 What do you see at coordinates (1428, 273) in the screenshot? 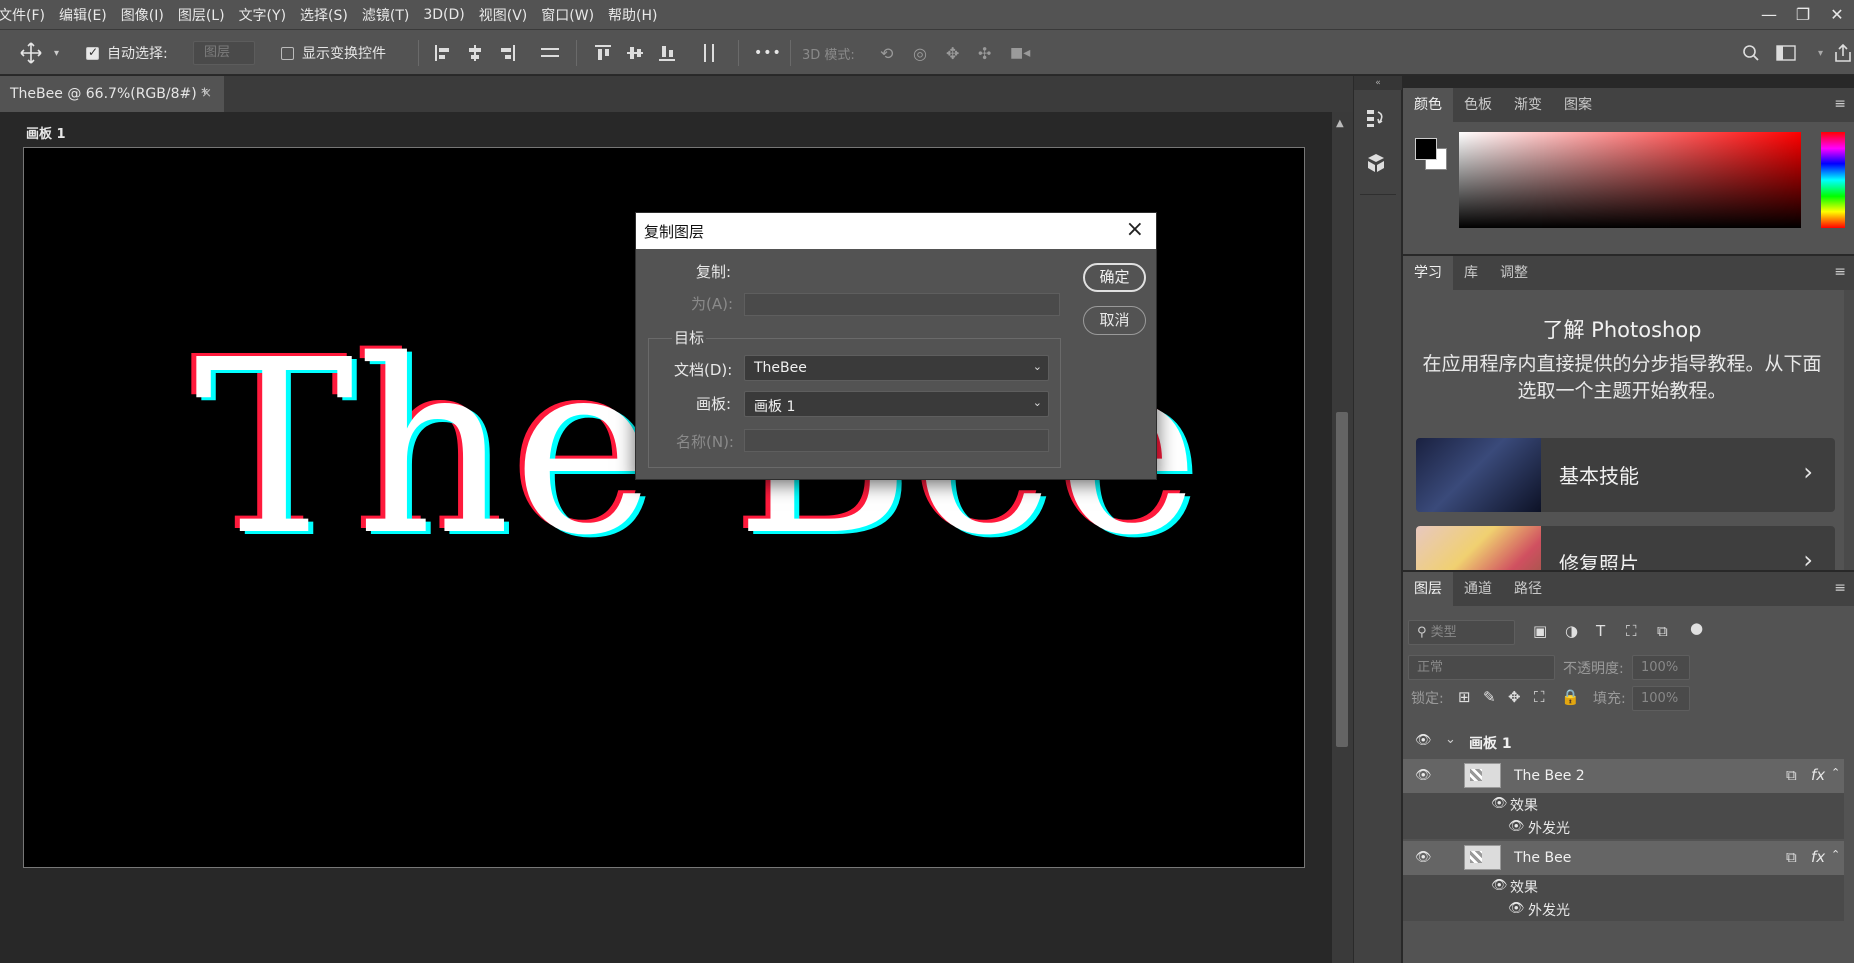
I see `tab-learn: 学习` at bounding box center [1428, 273].